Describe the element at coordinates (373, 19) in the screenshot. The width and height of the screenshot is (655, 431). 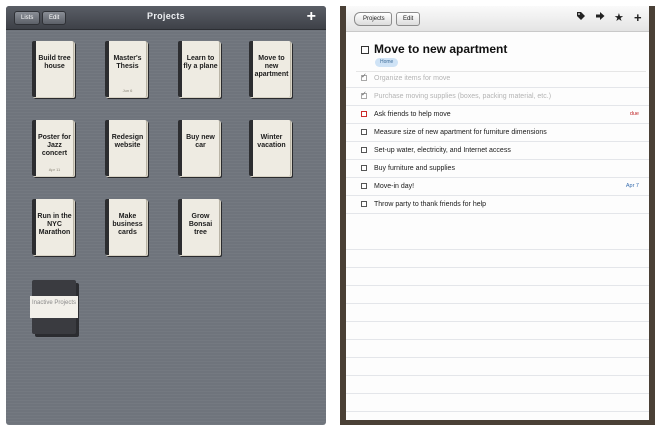
I see `back-to-projects-button: Projects` at that location.